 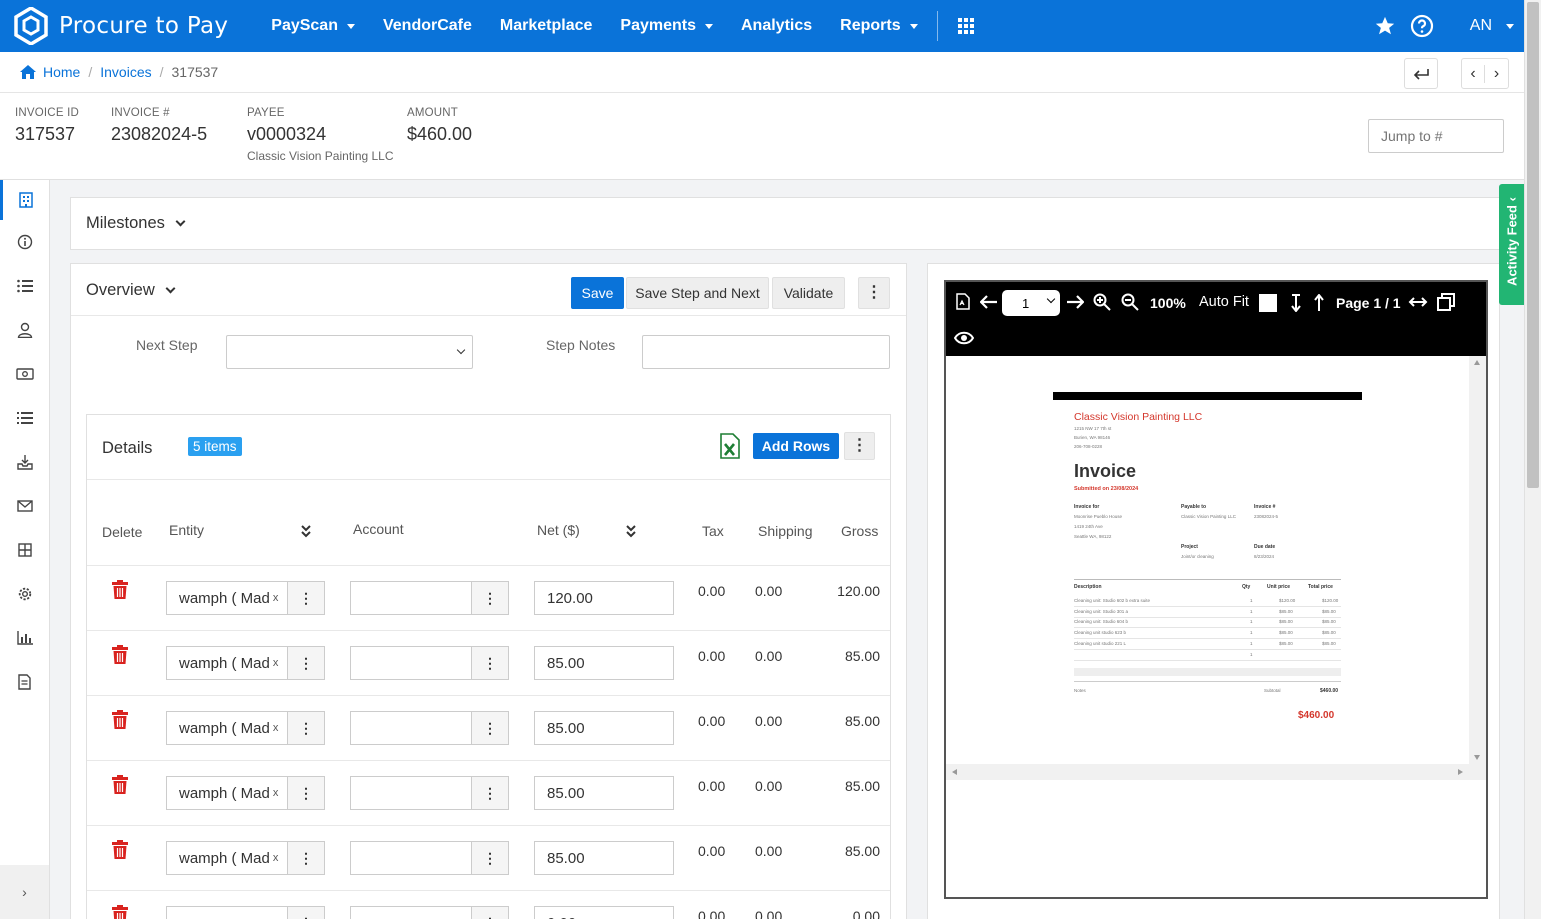 I want to click on doc-horizontal-scrollbar, so click(x=1216, y=772).